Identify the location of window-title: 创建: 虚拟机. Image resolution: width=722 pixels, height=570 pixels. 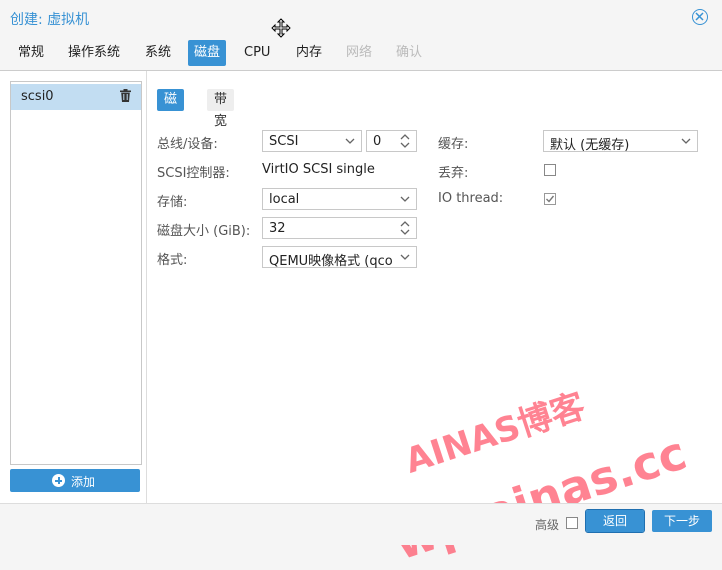
(50, 20).